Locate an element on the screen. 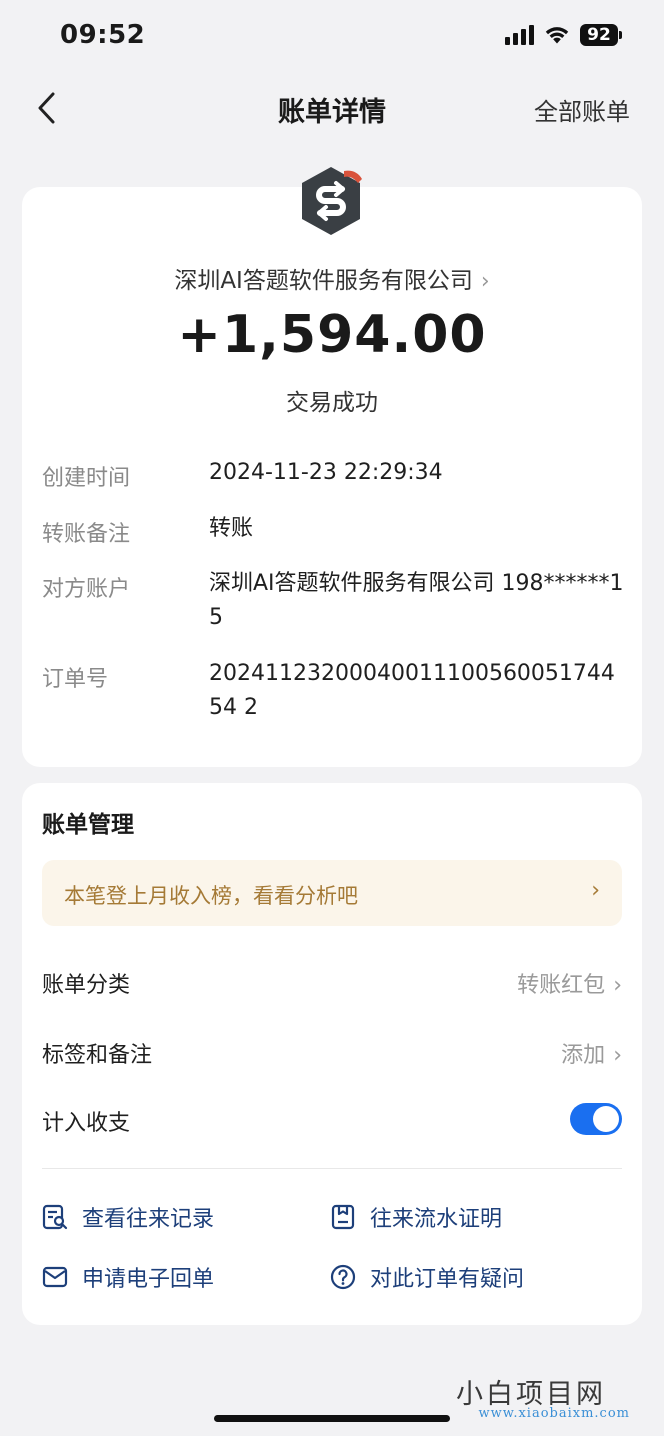 This screenshot has width=664, height=1436. order-question-link: 对此订单有疑问 is located at coordinates (427, 1277).